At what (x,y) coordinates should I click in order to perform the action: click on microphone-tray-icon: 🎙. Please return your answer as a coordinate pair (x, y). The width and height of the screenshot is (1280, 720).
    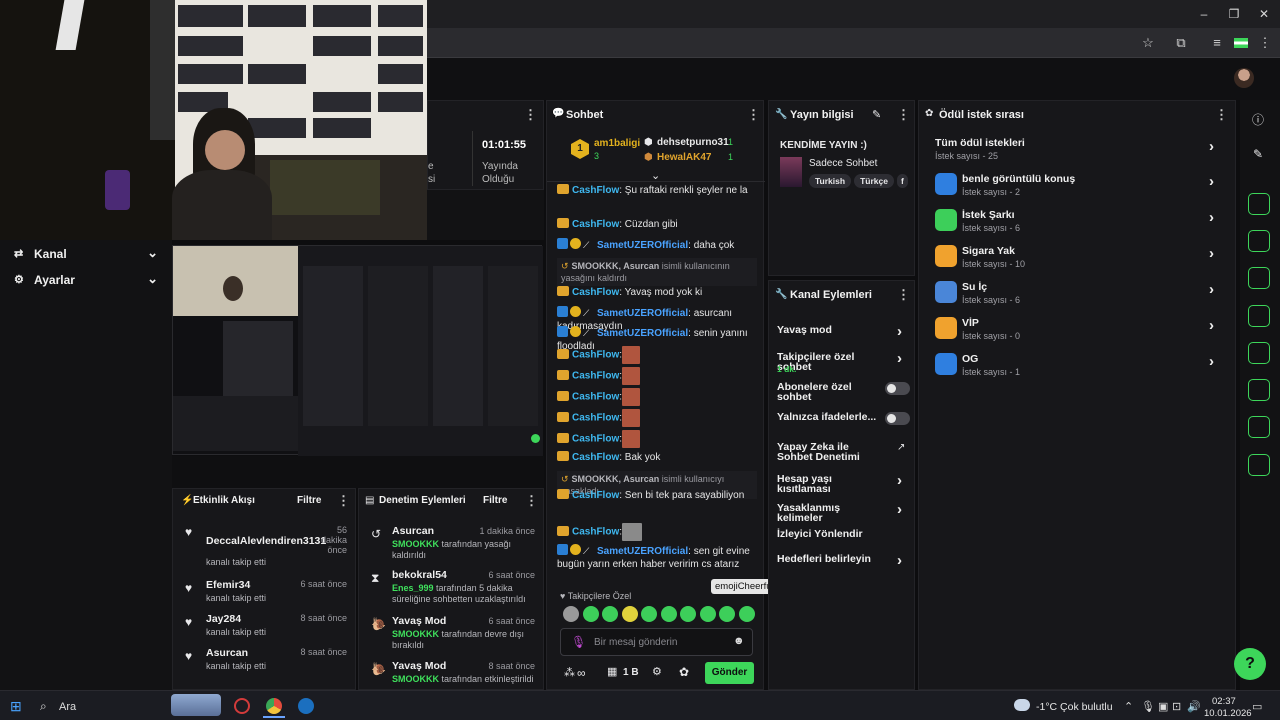
    Looking at the image, I should click on (1148, 706).